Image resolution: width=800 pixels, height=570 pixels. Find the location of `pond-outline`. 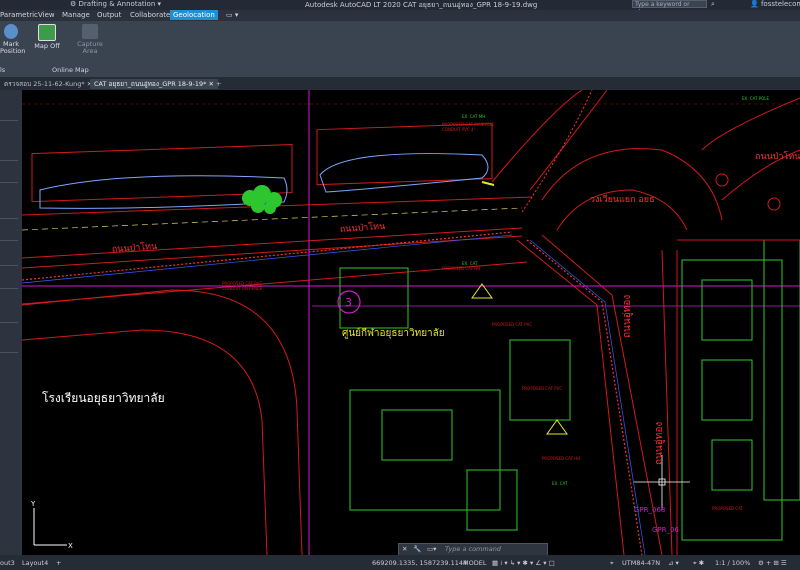

pond-outline is located at coordinates (404, 173).